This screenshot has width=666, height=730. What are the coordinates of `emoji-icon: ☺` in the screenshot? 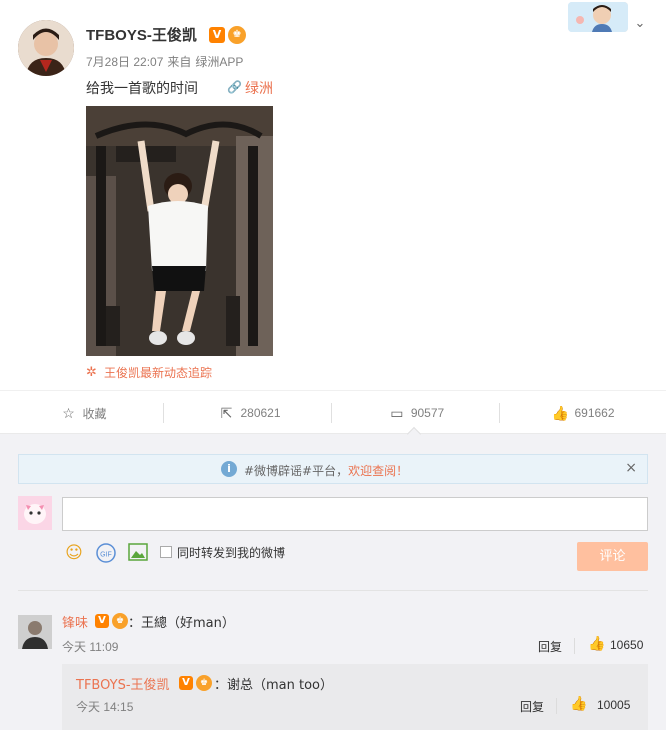 It's located at (74, 553).